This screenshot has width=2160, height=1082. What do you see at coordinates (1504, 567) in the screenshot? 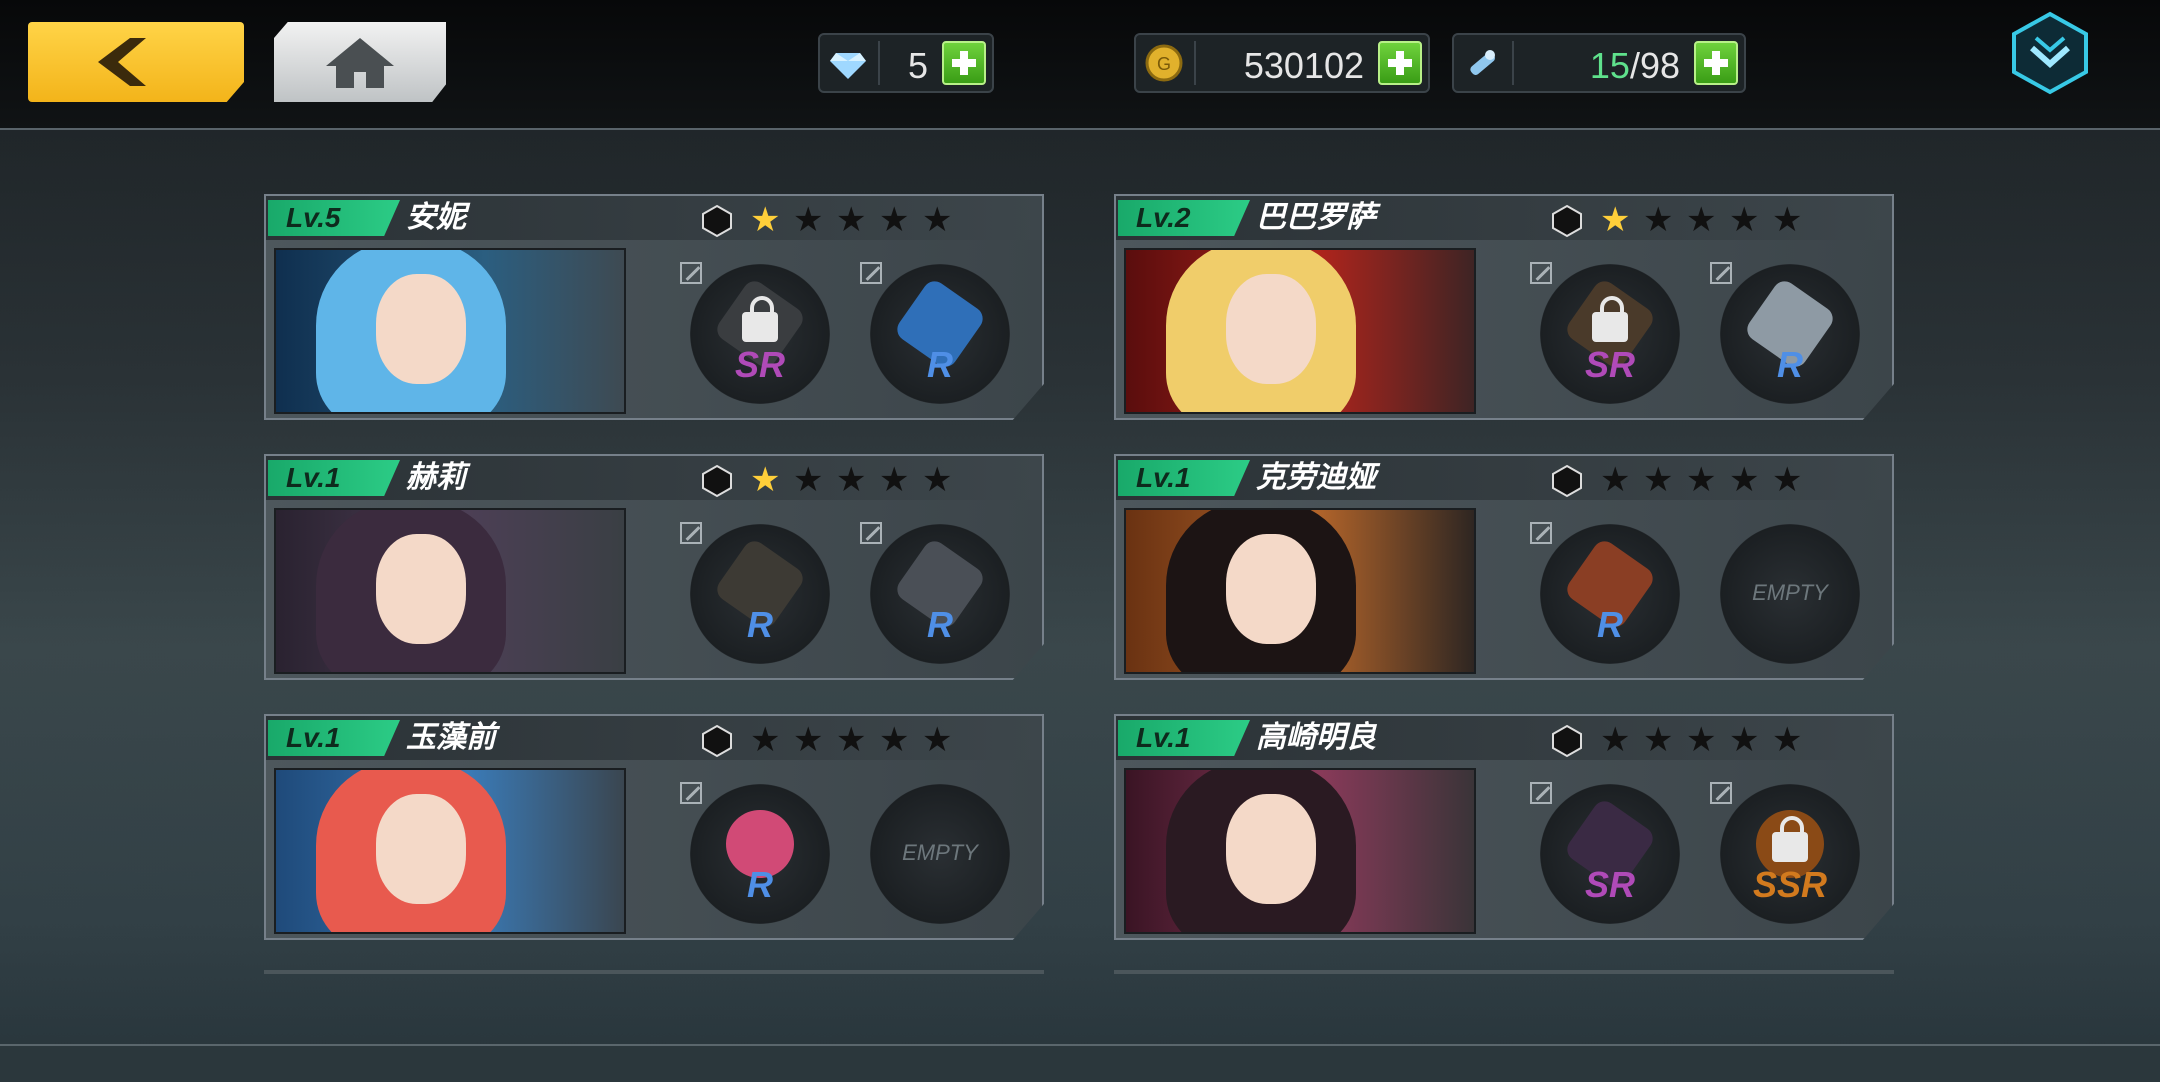
I see `character-card: Lv.1 克劳迪娅 ★ ★ ★ ★ ★ R EMPTY` at bounding box center [1504, 567].